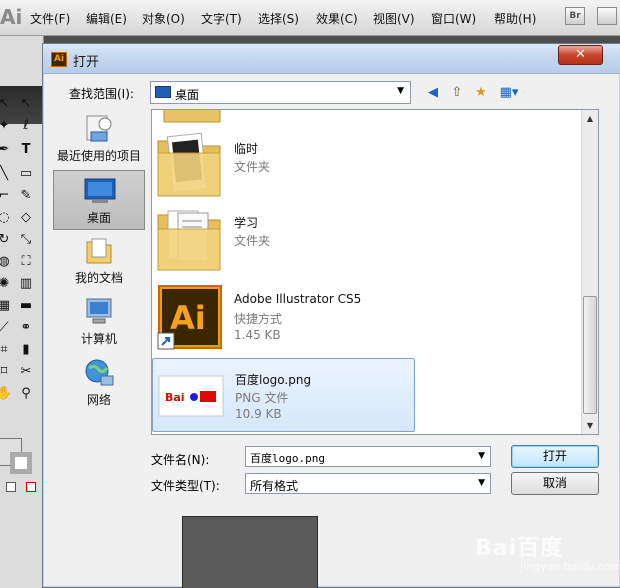 This screenshot has width=620, height=588. Describe the element at coordinates (6, 126) in the screenshot. I see `magic-wand-tool-icon: ✦` at that location.